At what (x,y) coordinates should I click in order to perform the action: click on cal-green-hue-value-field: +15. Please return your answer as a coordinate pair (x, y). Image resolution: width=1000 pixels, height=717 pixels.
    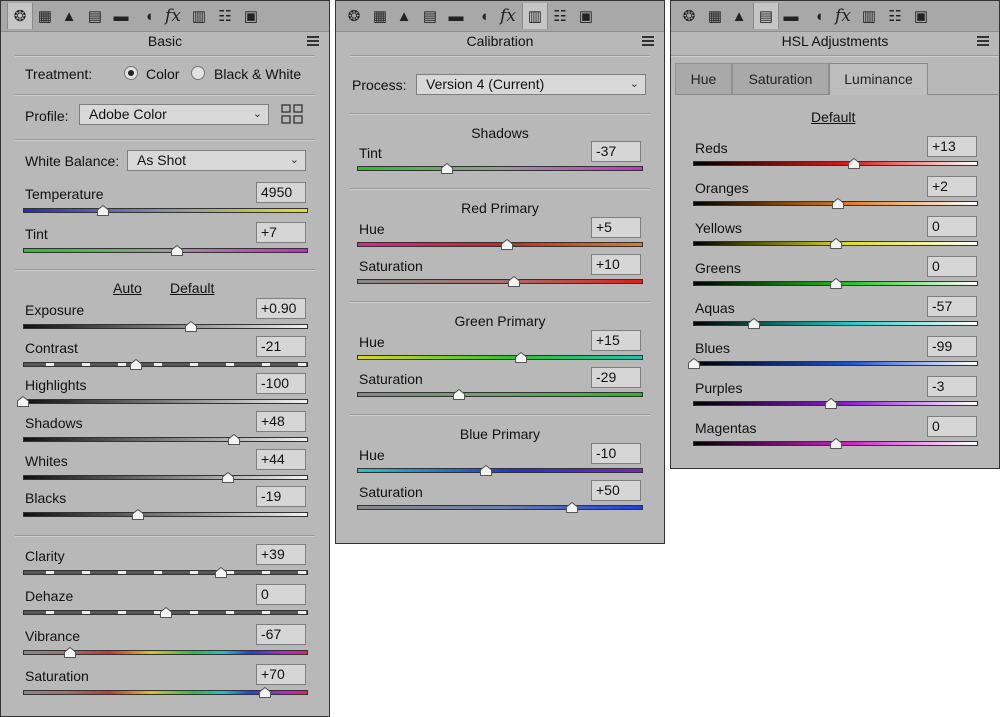
    Looking at the image, I should click on (616, 340).